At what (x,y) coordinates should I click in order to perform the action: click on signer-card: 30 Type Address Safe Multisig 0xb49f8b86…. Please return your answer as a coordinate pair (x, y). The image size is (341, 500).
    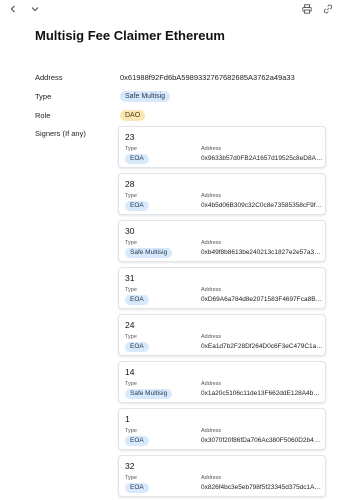
    Looking at the image, I should click on (222, 241).